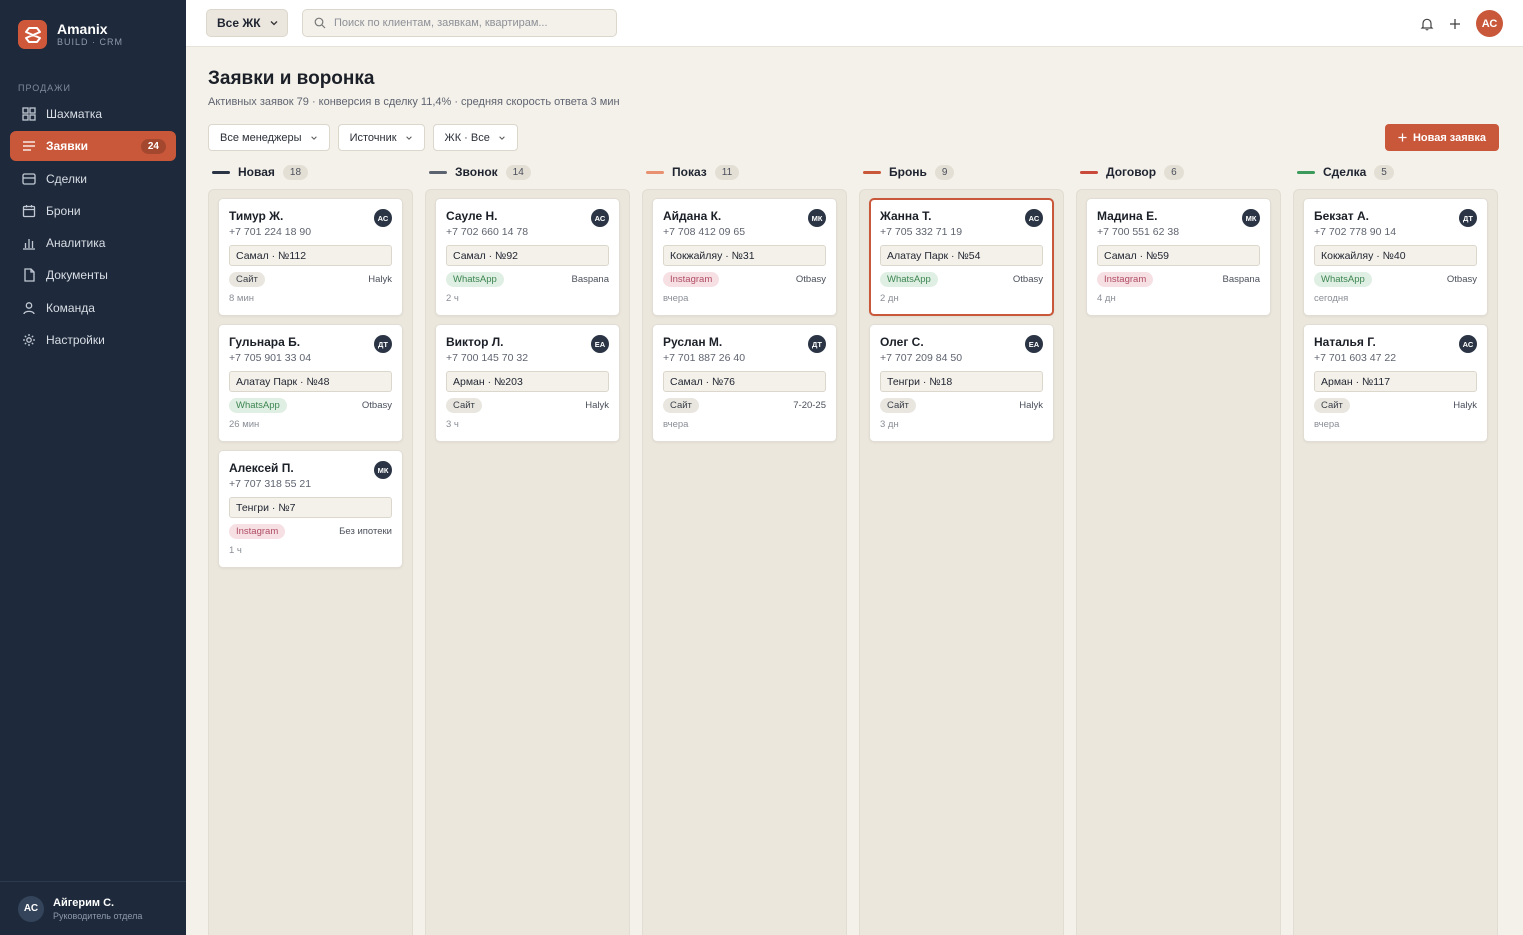 The height and width of the screenshot is (935, 1523). Describe the element at coordinates (153, 146) in the screenshot. I see `requests-count-badge: 24` at that location.